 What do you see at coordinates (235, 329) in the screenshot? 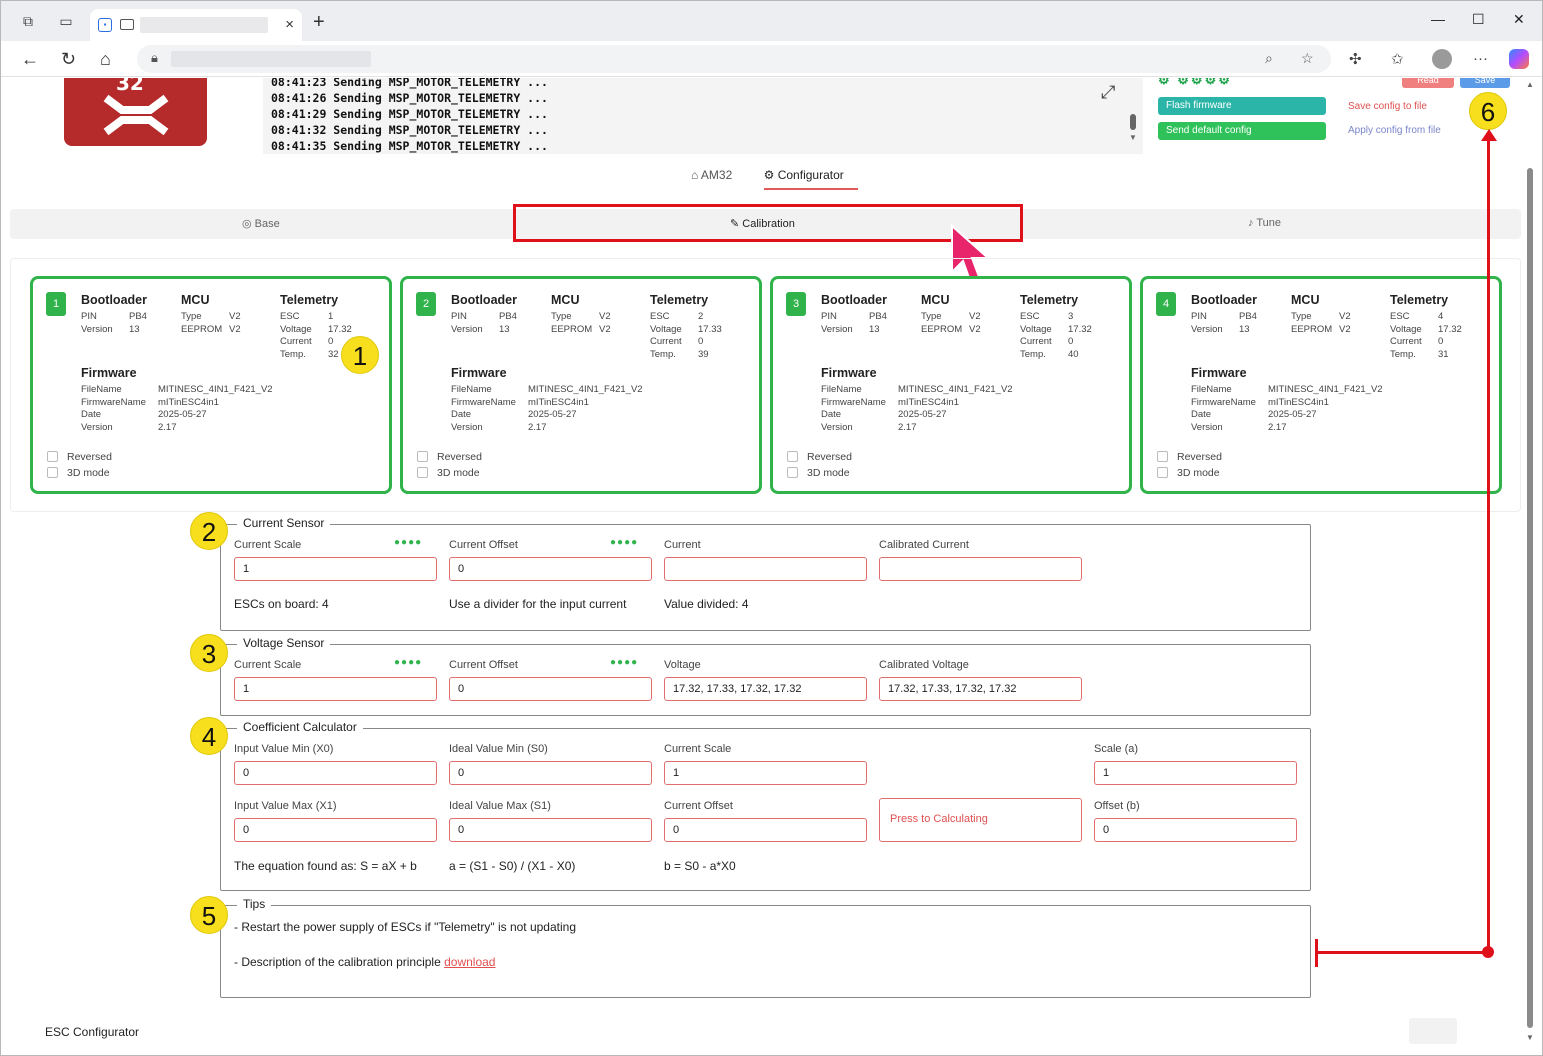
I see `mcu-eeprom-value: V2` at bounding box center [235, 329].